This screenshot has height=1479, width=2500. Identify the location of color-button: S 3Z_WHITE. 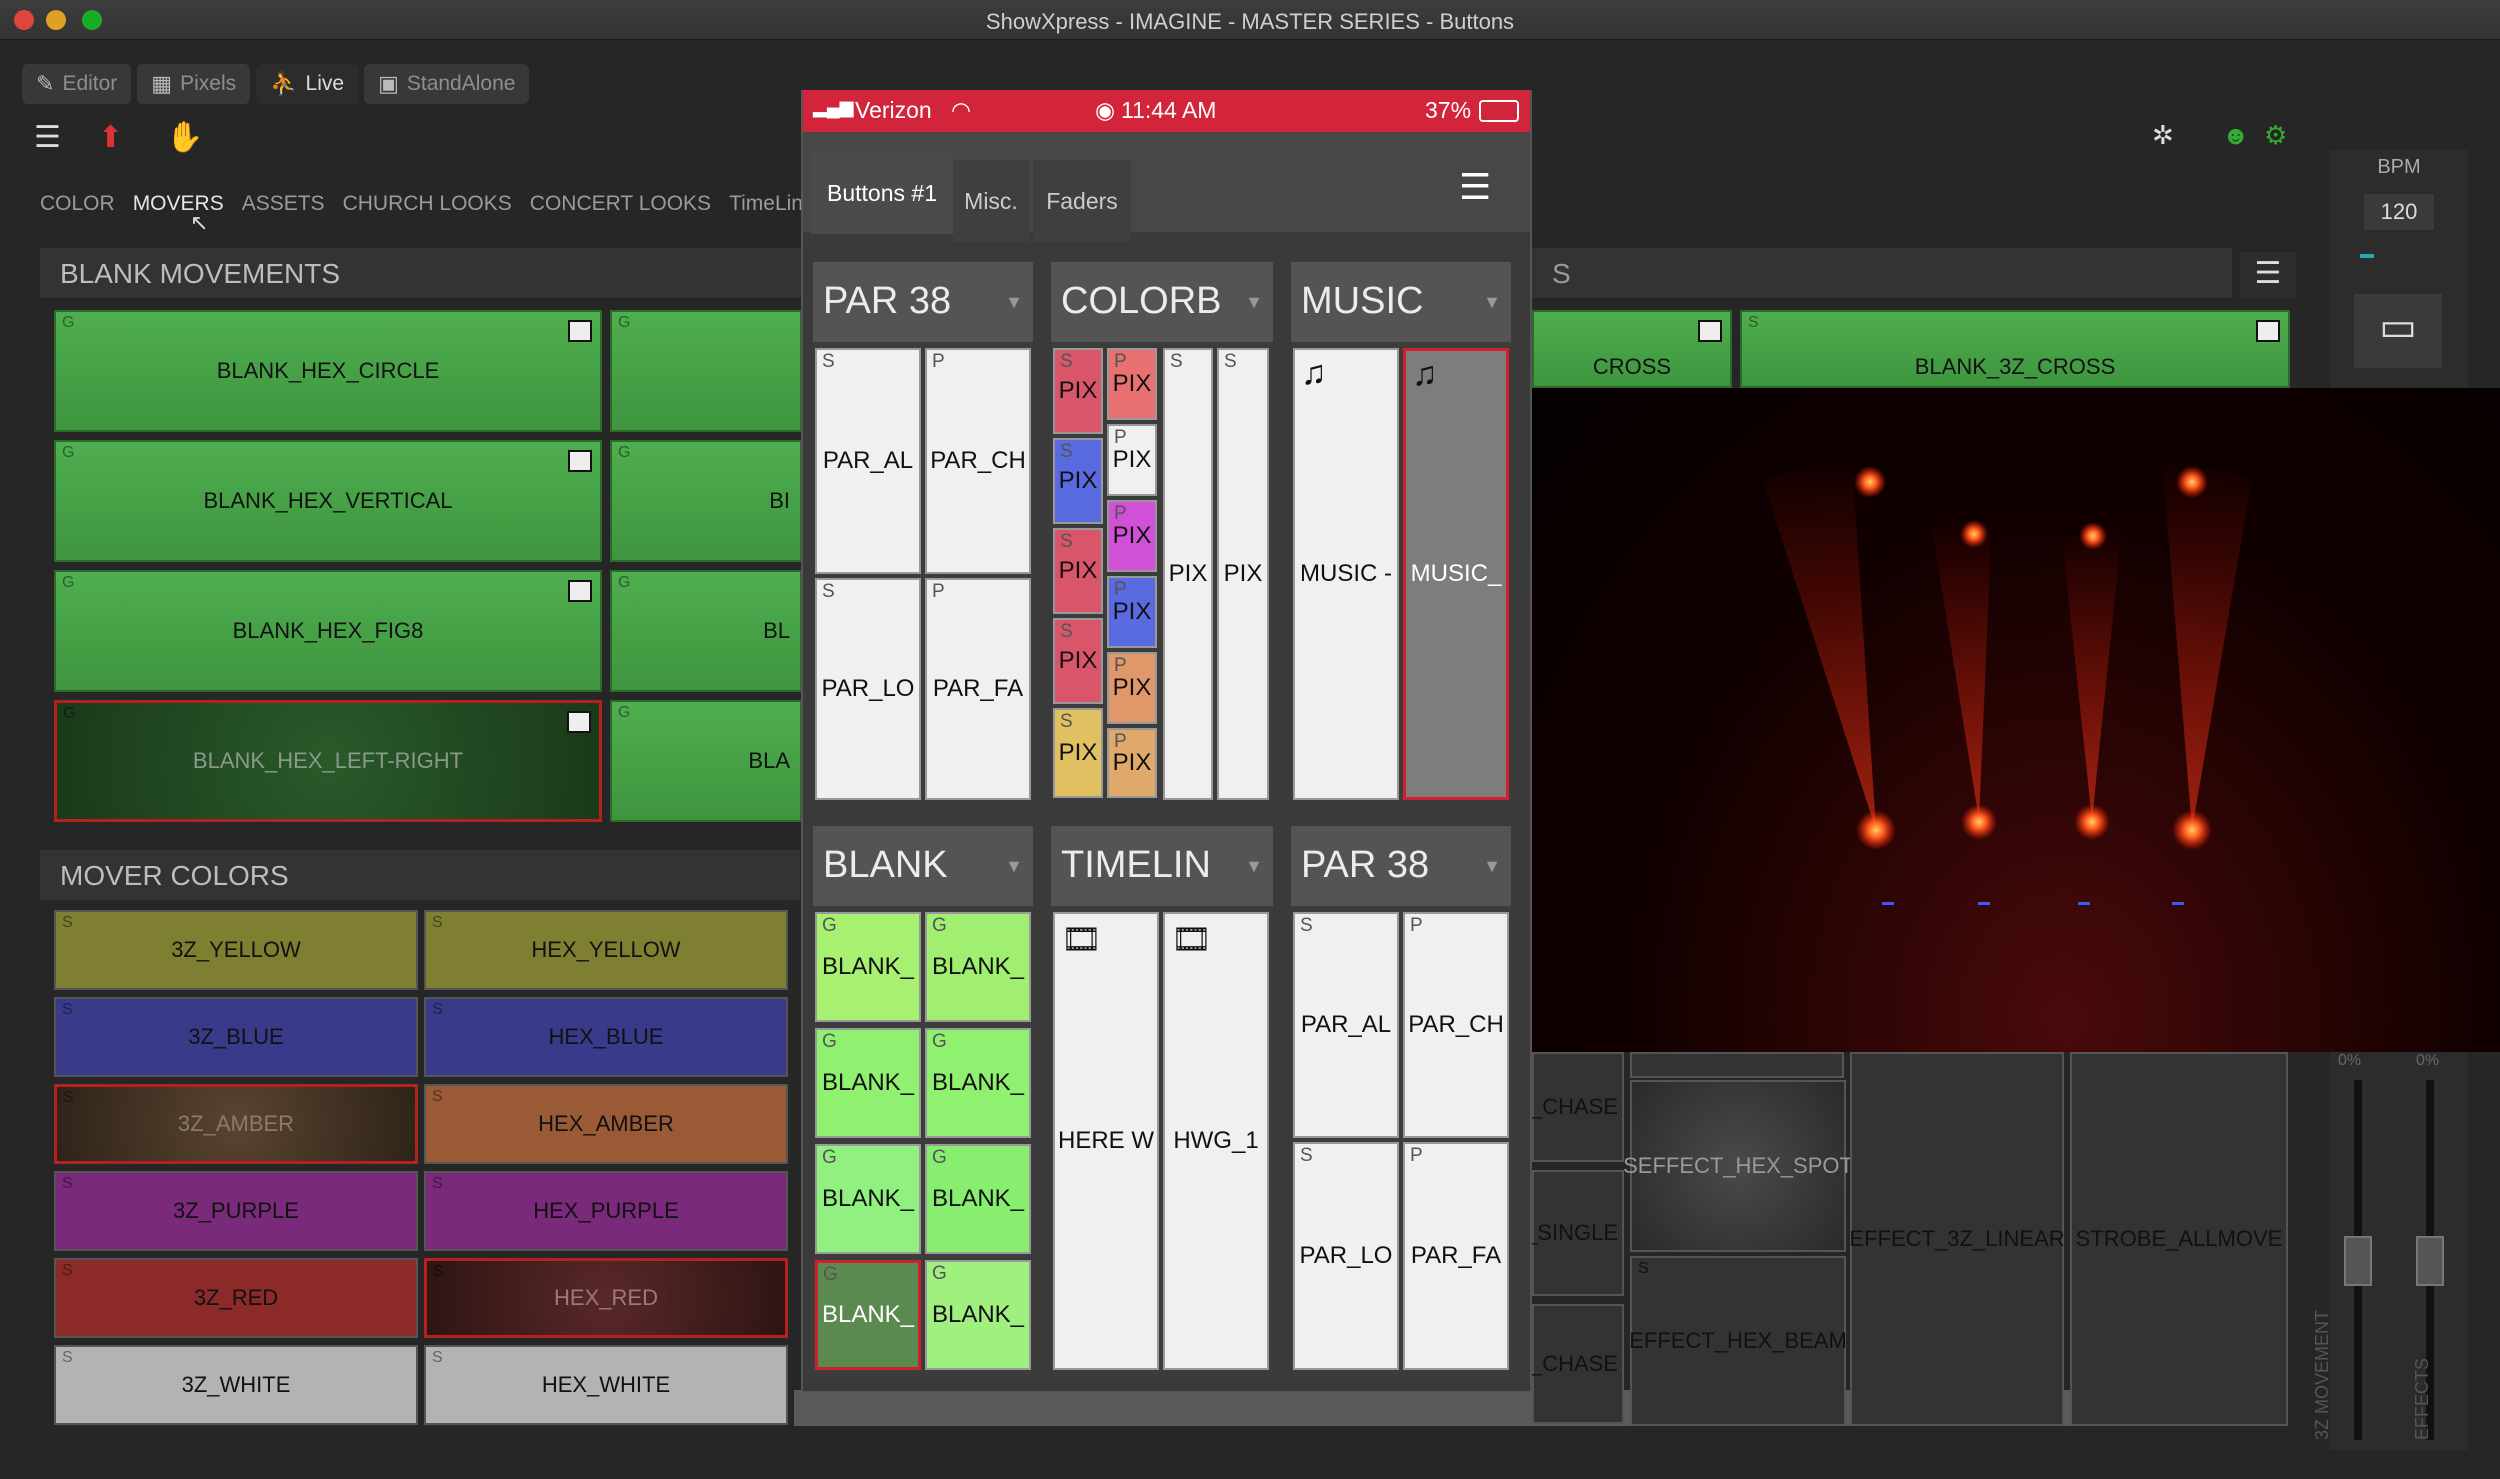
(236, 1385).